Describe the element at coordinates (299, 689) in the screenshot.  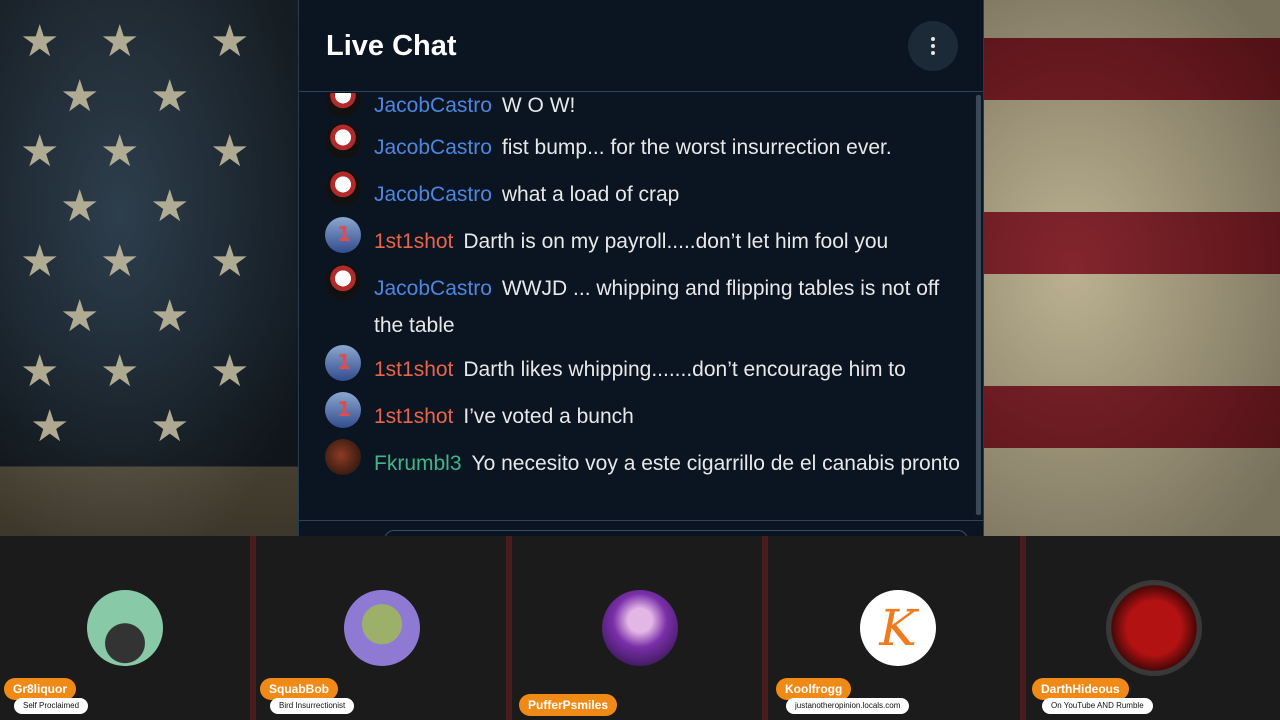
I see `participant-name: SquabBob` at that location.